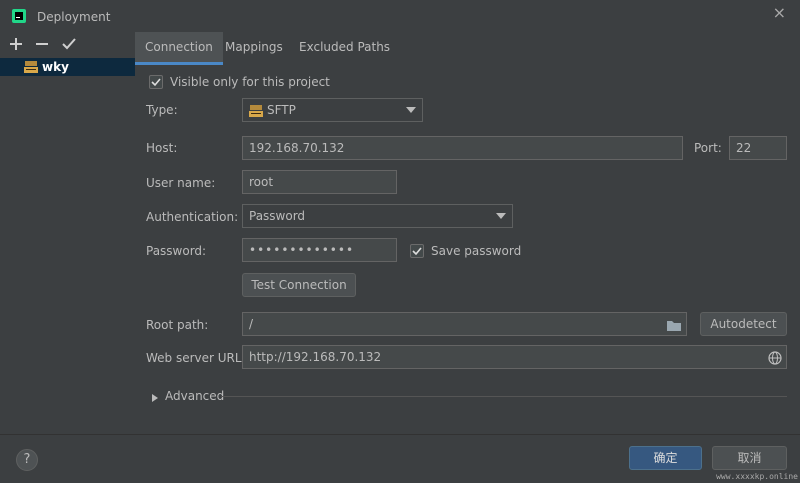  Describe the element at coordinates (464, 324) in the screenshot. I see `root-path-input: /` at that location.